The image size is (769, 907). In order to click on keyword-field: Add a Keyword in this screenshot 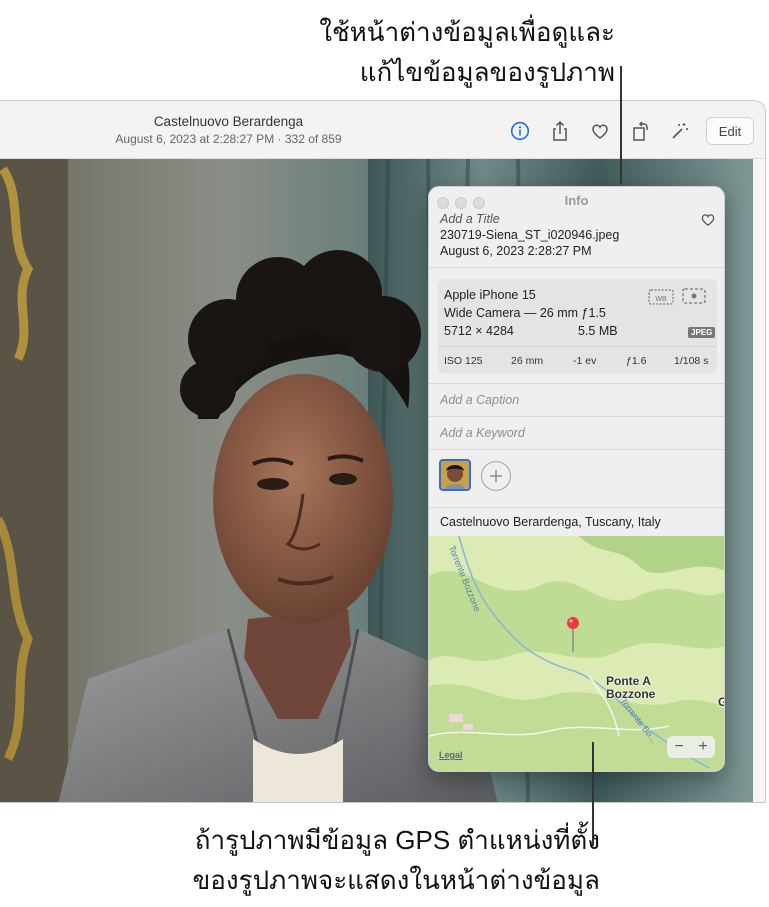, I will do `click(482, 433)`.